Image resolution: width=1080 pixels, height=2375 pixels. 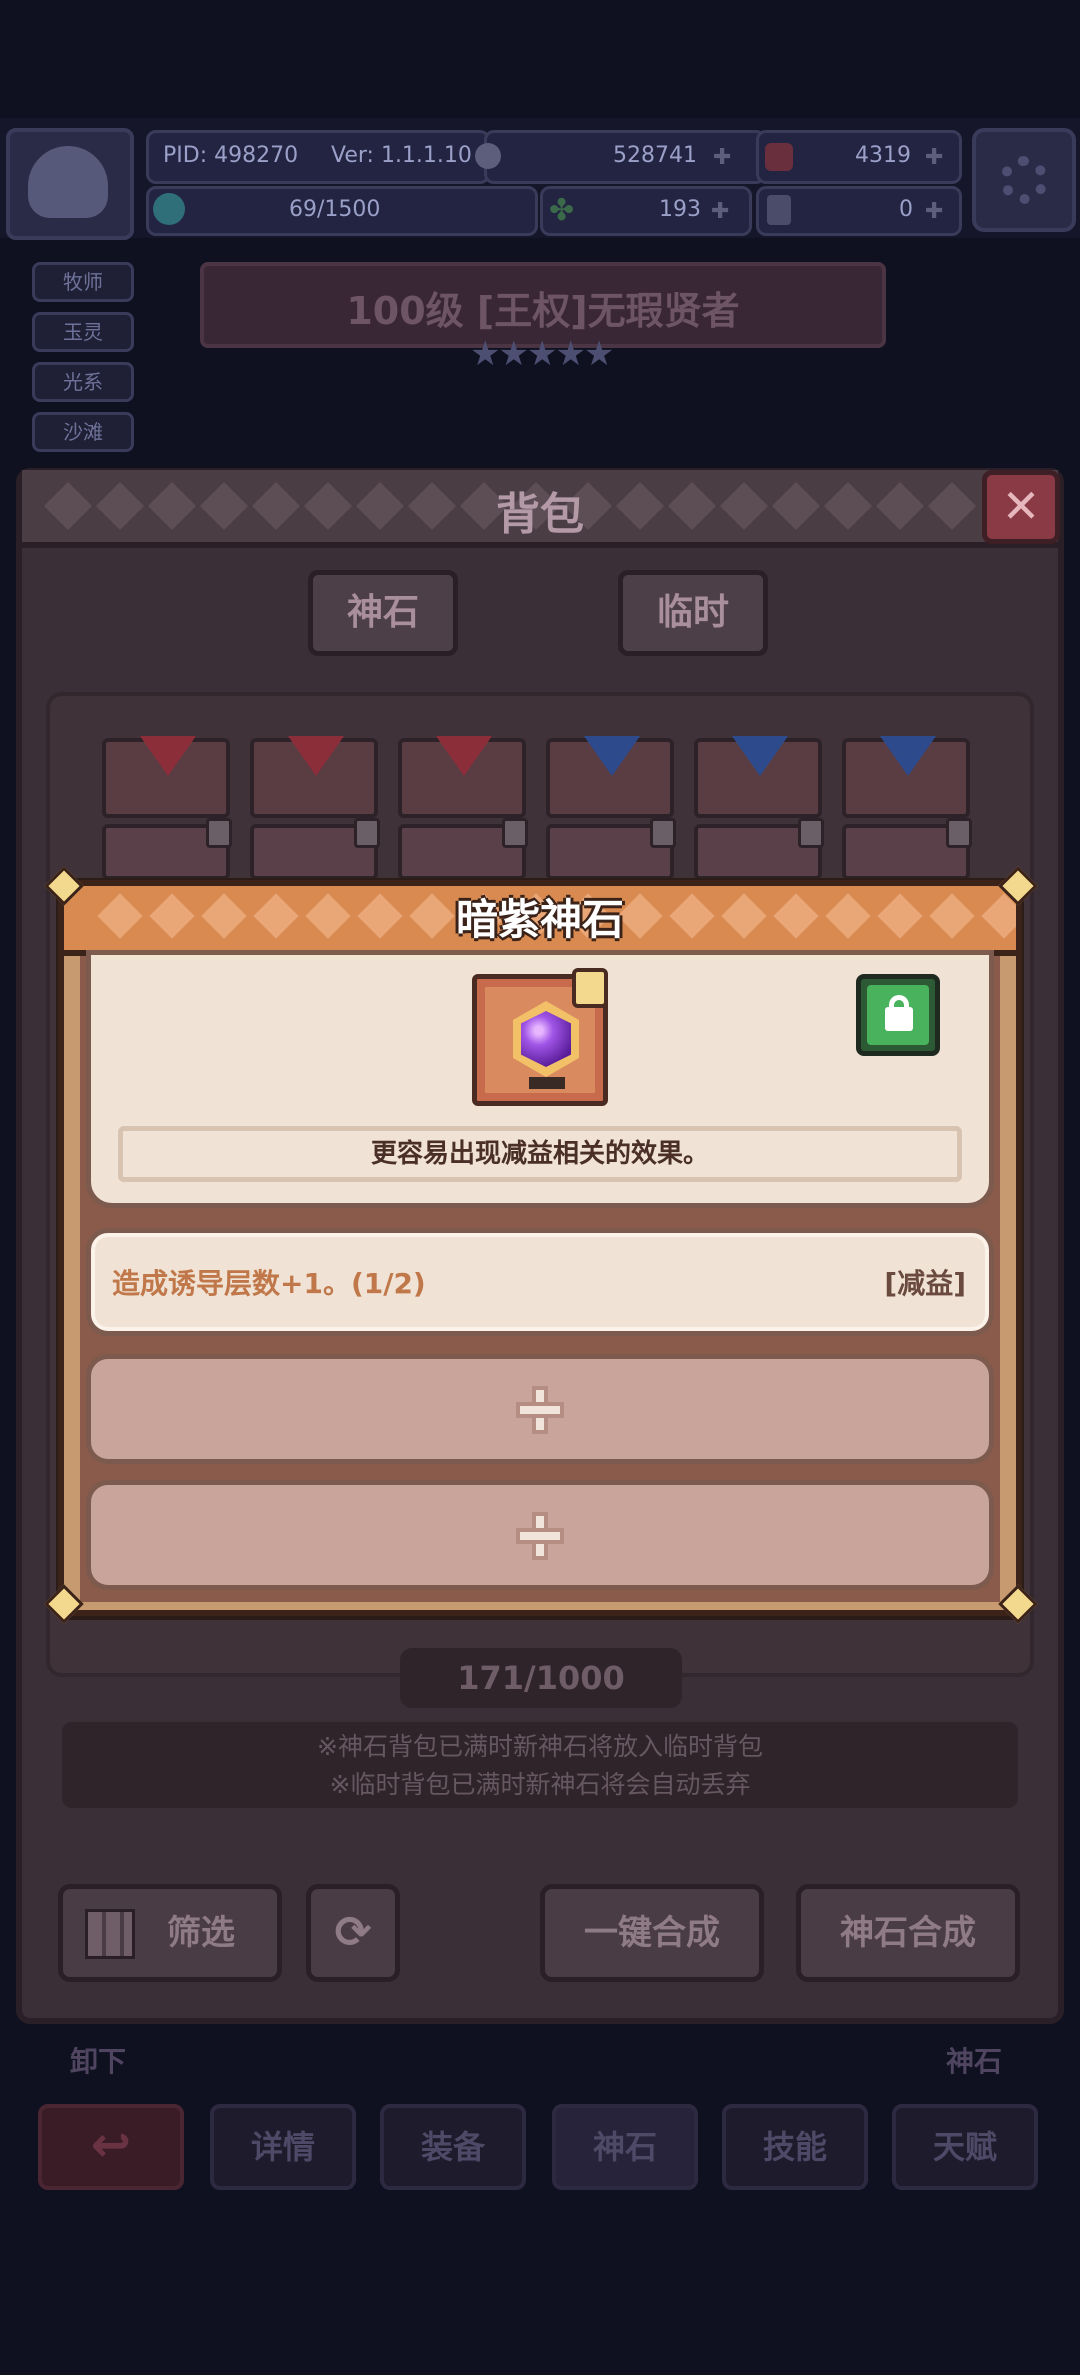 I want to click on stone-description: 更容易出现减益相关的效果。, so click(x=540, y=1154).